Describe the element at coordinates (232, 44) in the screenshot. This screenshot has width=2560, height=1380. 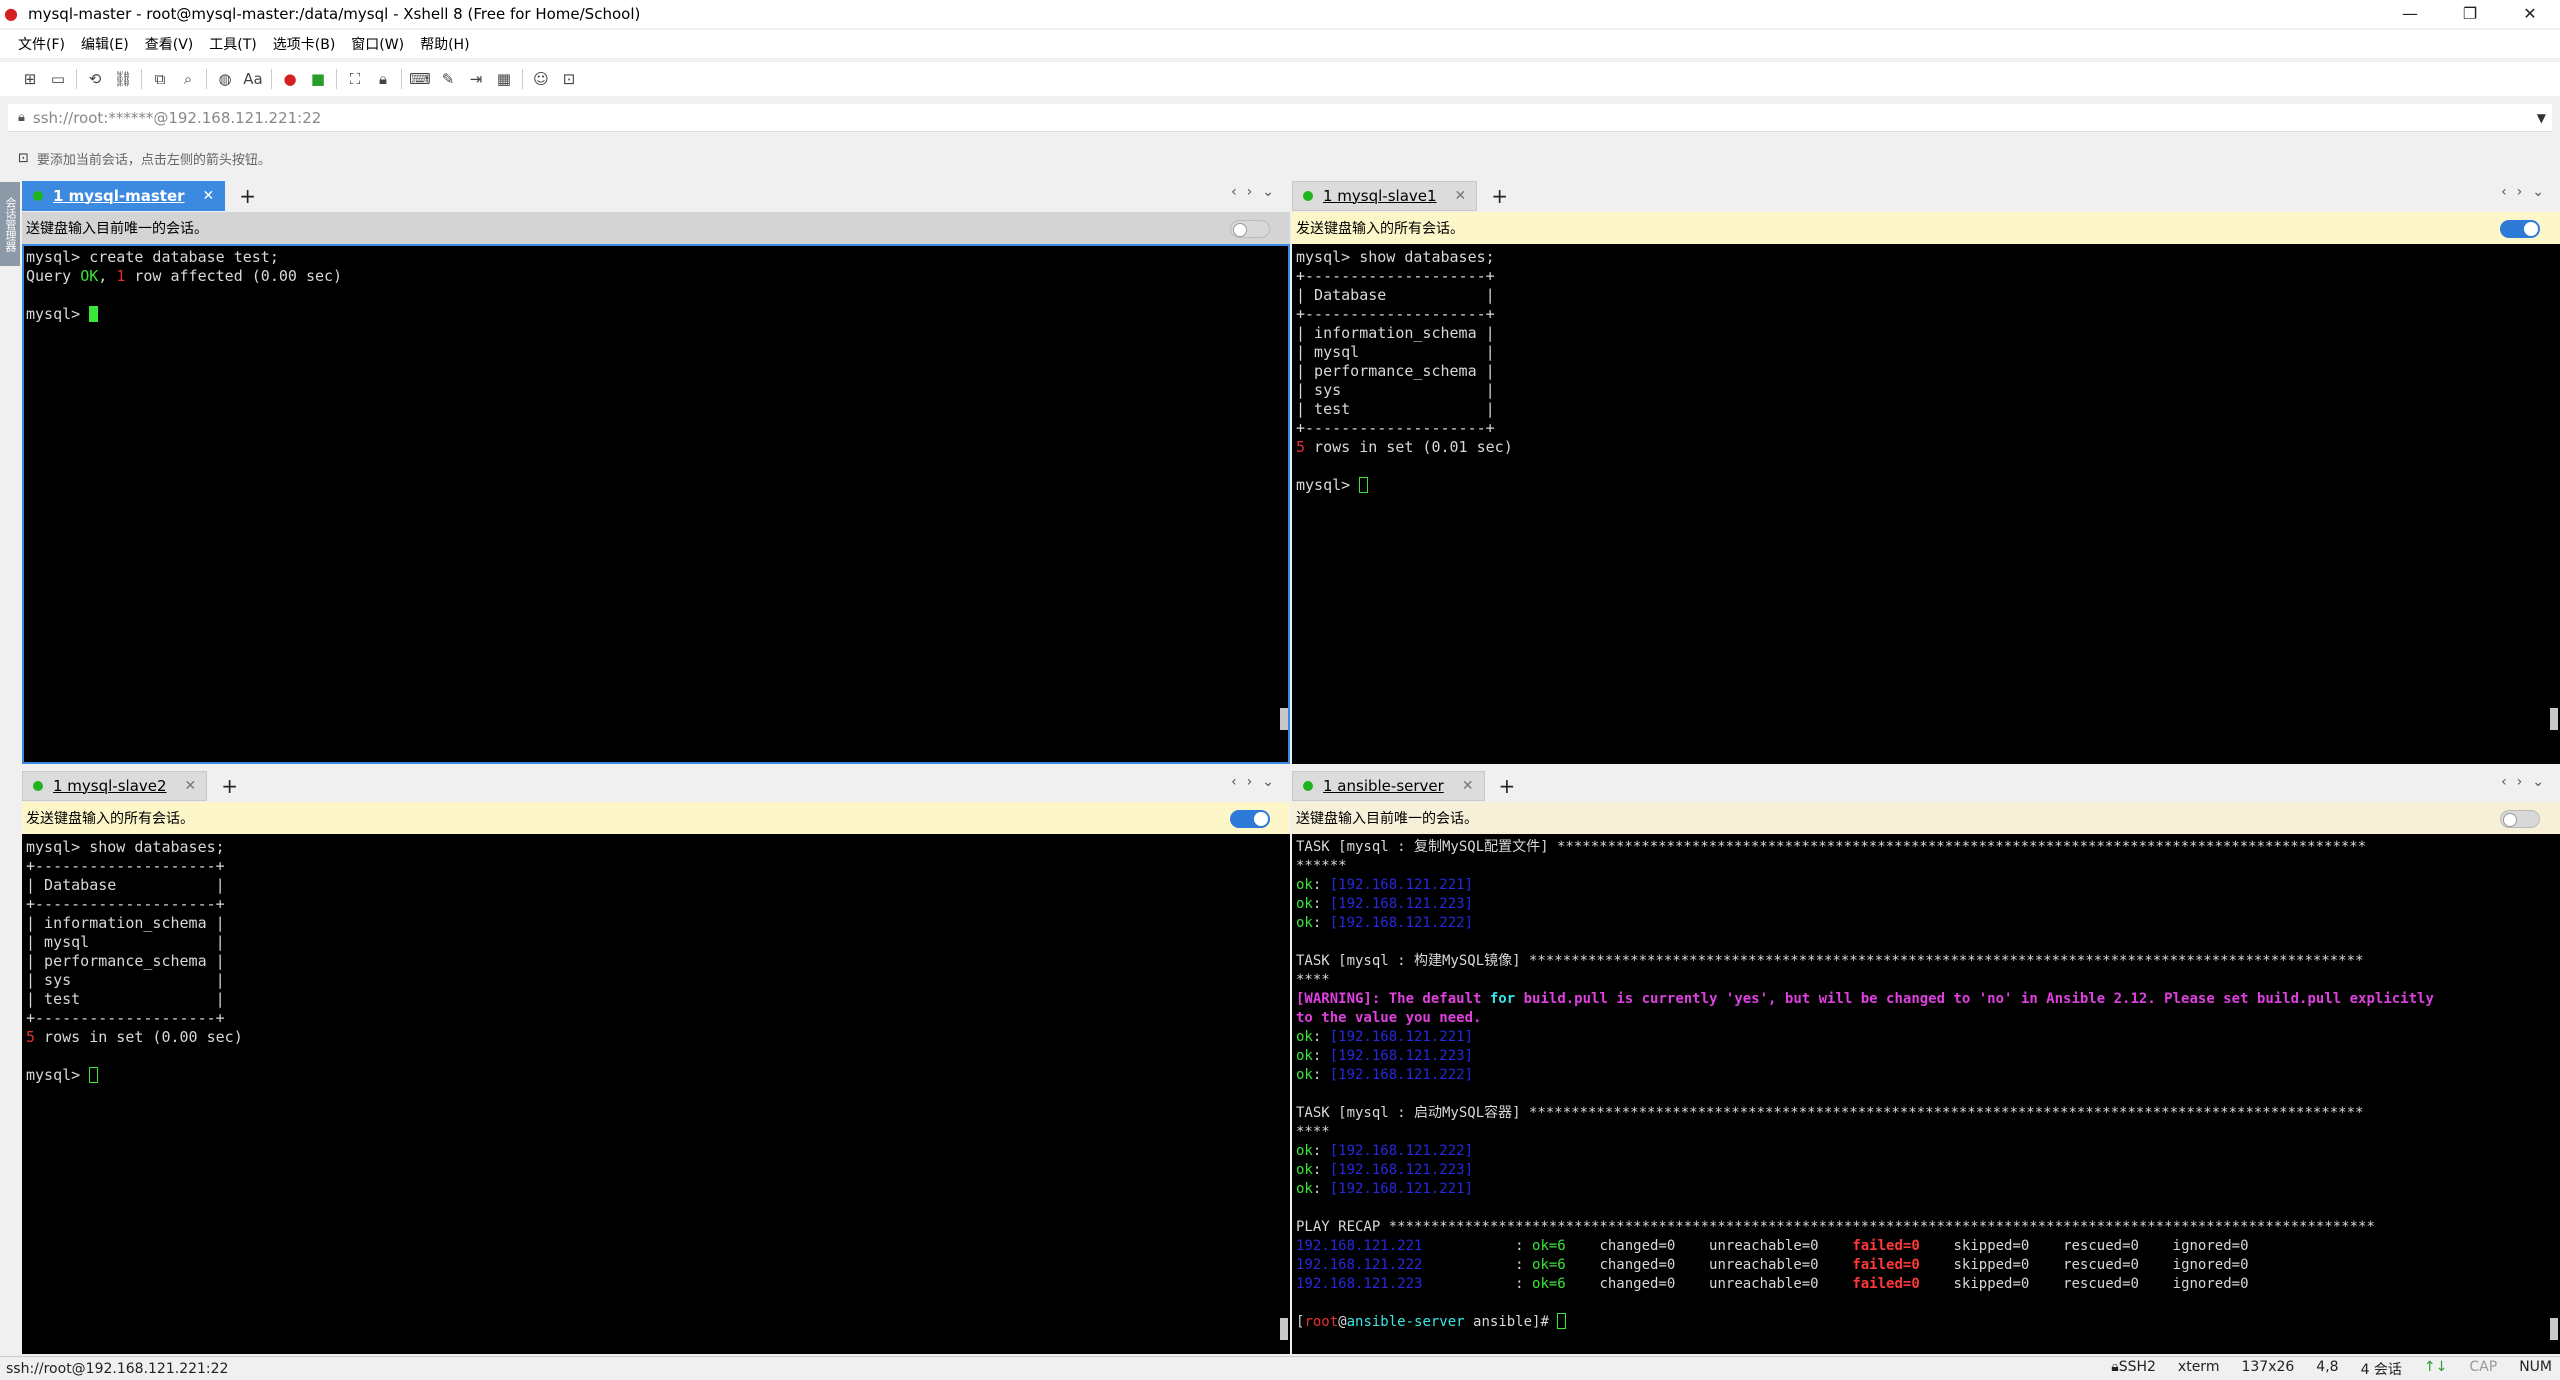
I see `menu-tools: 工具(T)` at that location.